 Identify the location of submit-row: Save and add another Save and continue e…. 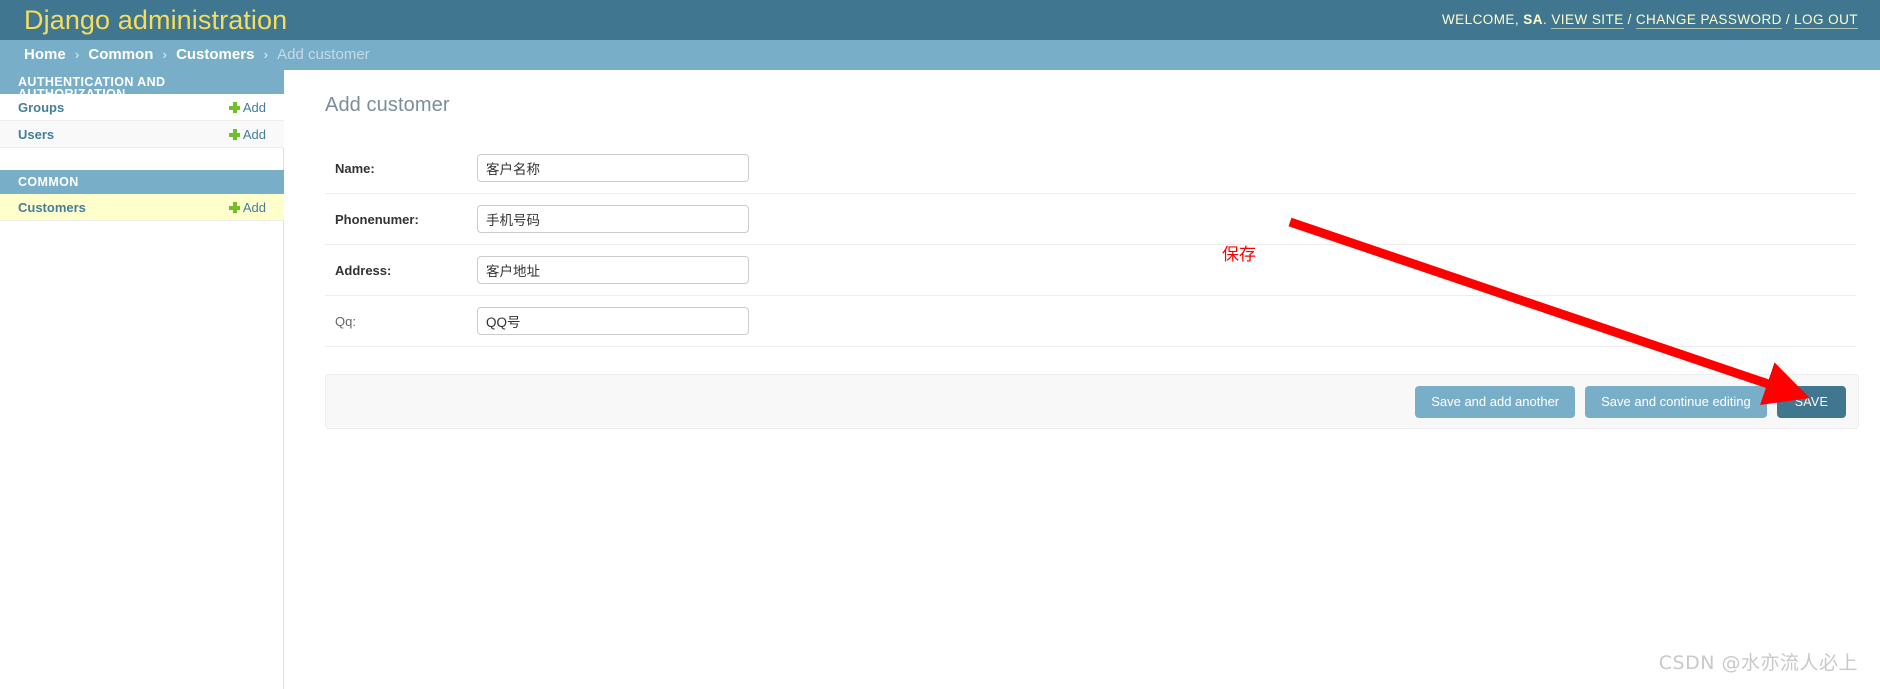
(1092, 401).